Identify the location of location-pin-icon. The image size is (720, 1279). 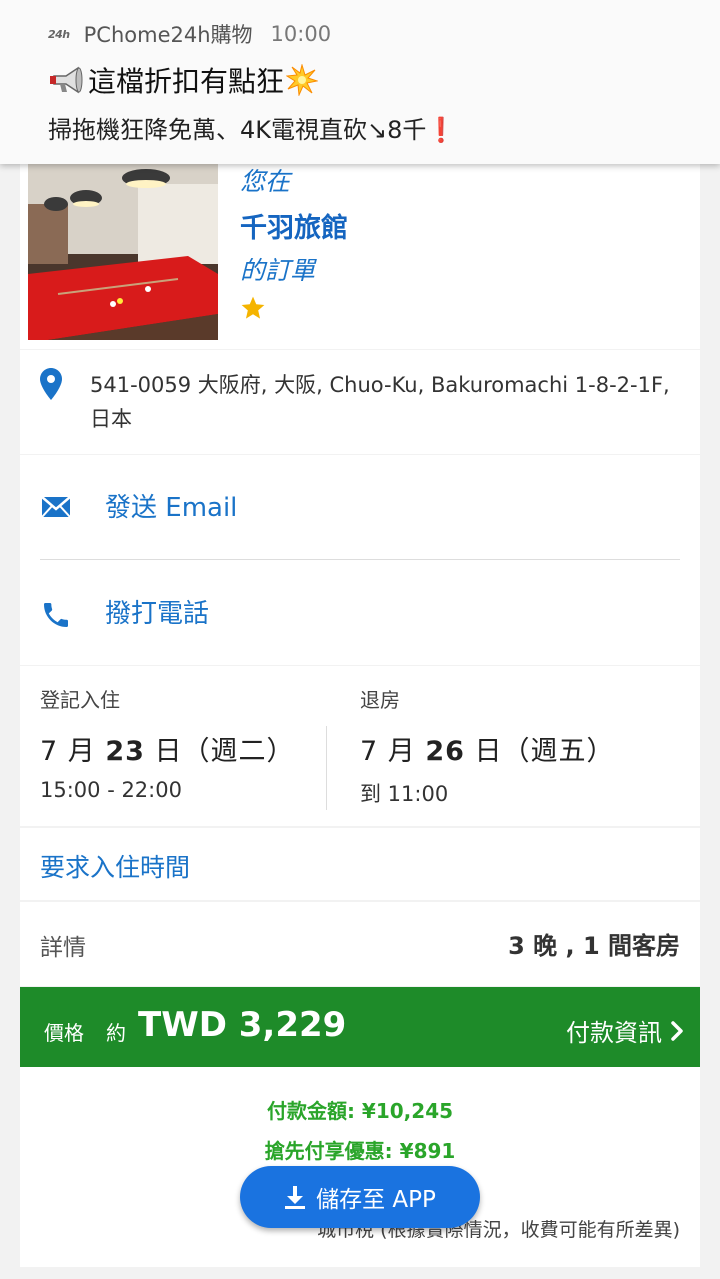
(51, 384).